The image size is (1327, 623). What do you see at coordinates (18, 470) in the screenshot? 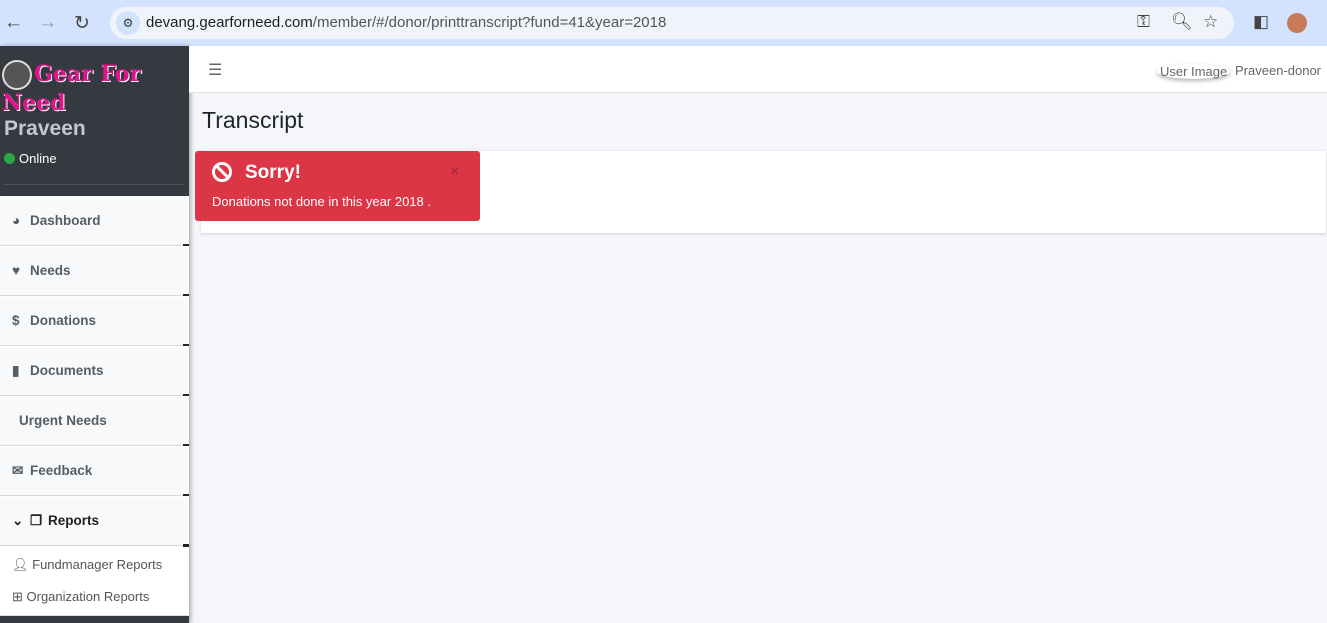
I see `envelope-icon: ✉` at bounding box center [18, 470].